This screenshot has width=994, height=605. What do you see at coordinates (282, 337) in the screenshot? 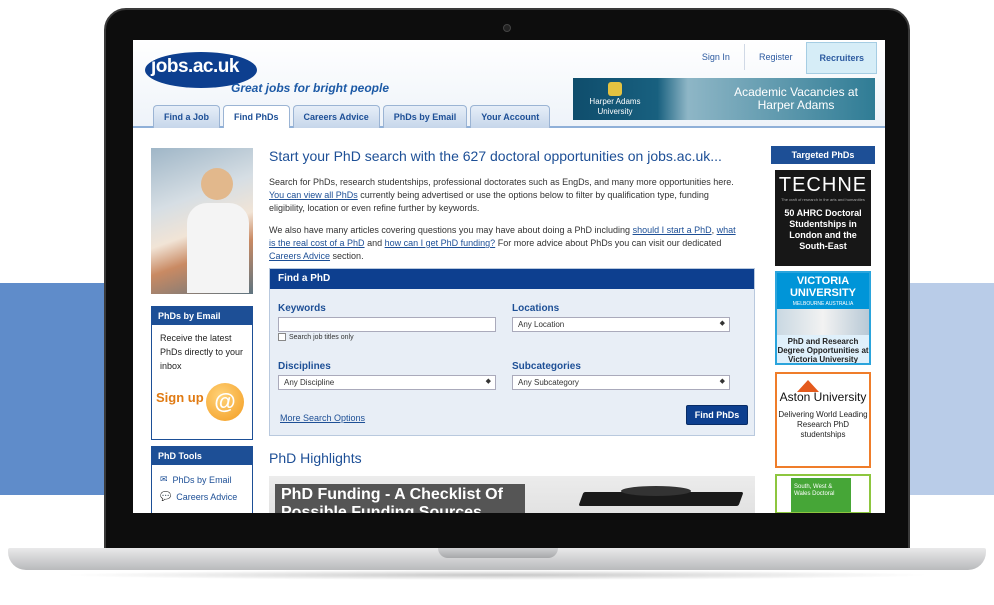
I see `title-only-checkbox` at bounding box center [282, 337].